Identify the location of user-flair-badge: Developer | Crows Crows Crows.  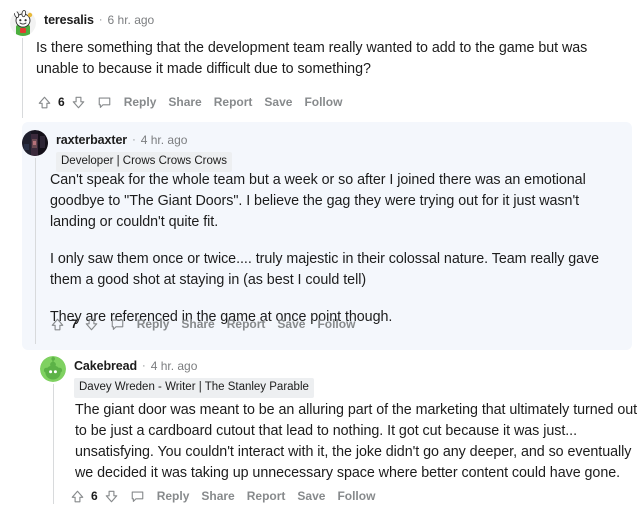
(144, 162).